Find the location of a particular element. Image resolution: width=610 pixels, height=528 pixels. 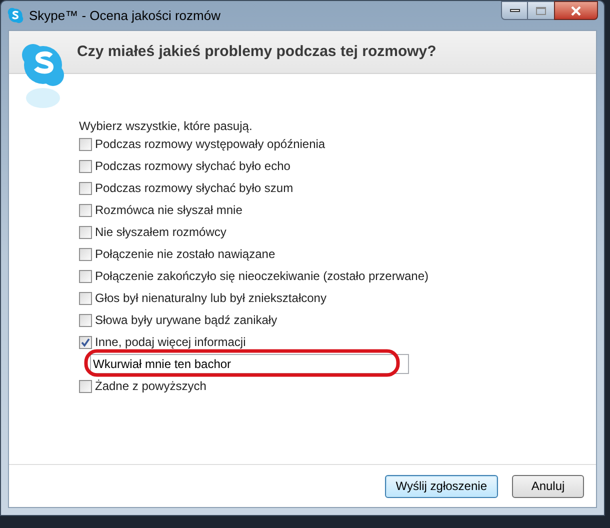

instruction-text: Wybierz wszystkie, które pasują. is located at coordinates (166, 125).